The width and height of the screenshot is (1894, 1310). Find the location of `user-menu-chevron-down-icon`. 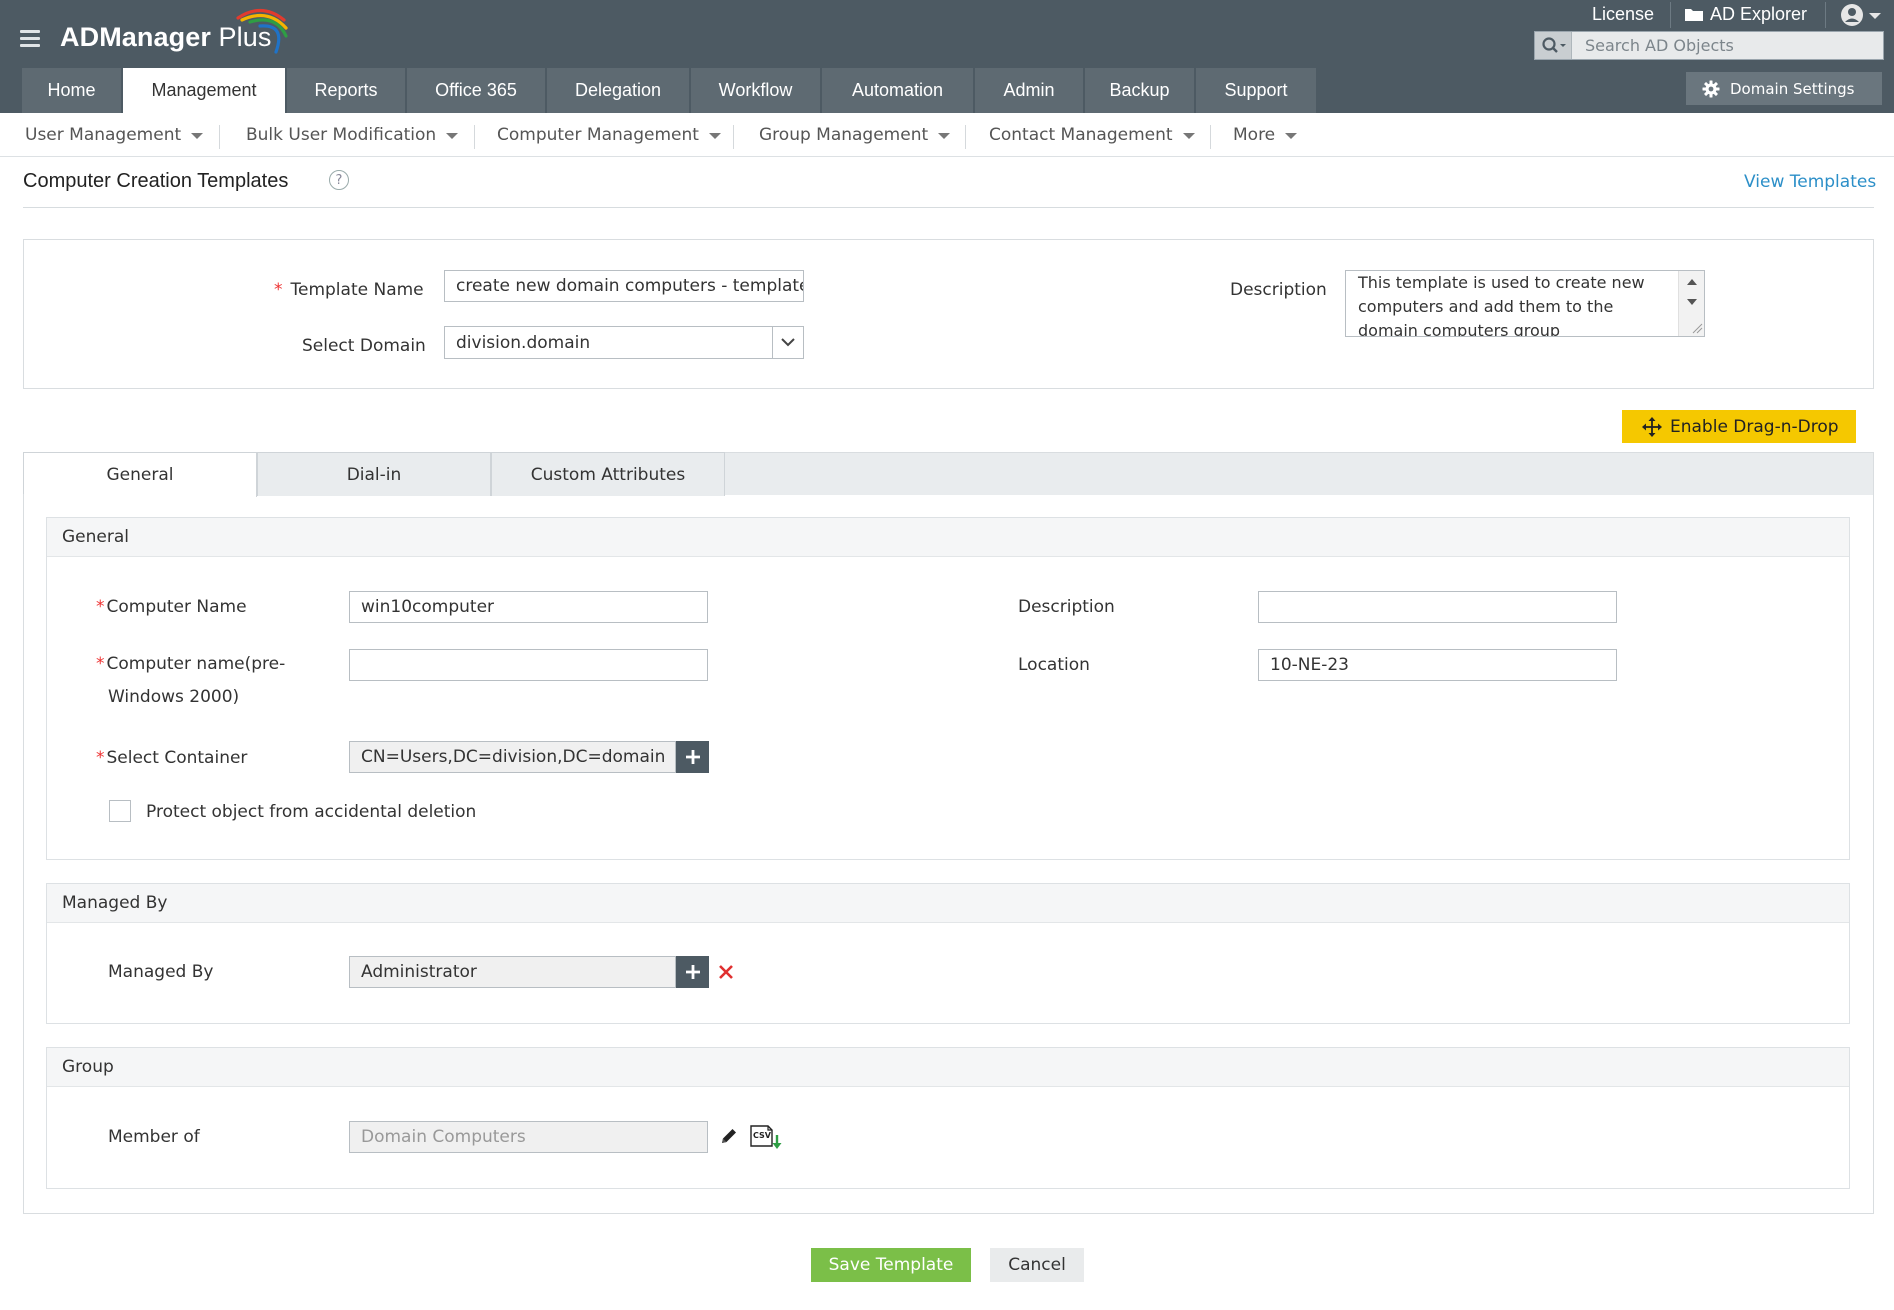

user-menu-chevron-down-icon is located at coordinates (1875, 16).